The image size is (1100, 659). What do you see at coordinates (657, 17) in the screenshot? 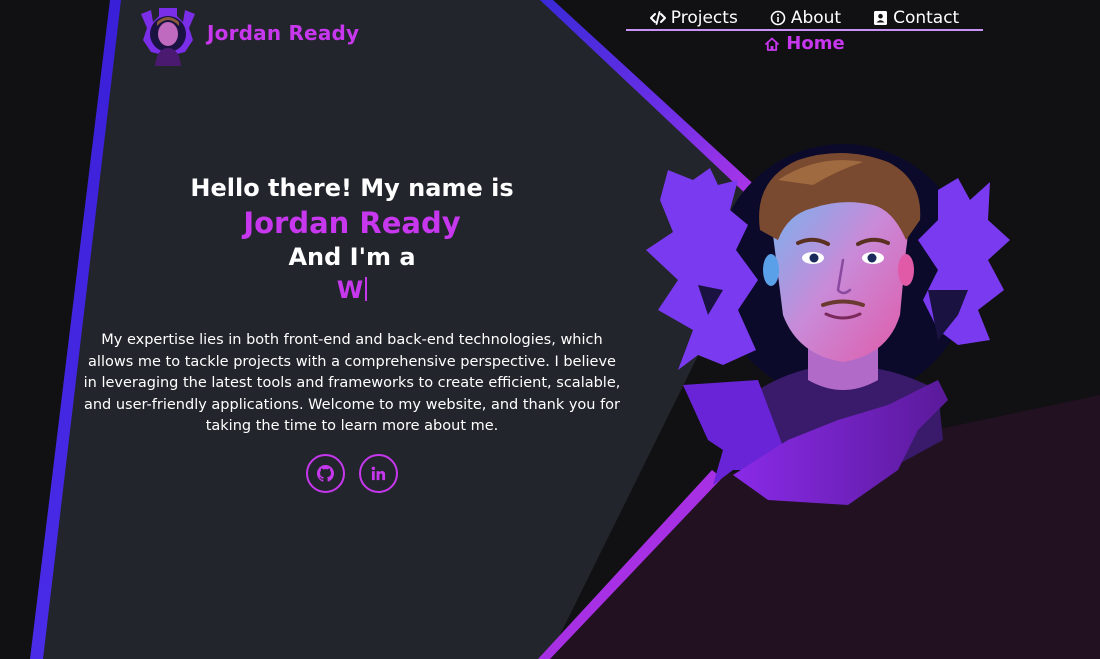
I see `code-icon` at bounding box center [657, 17].